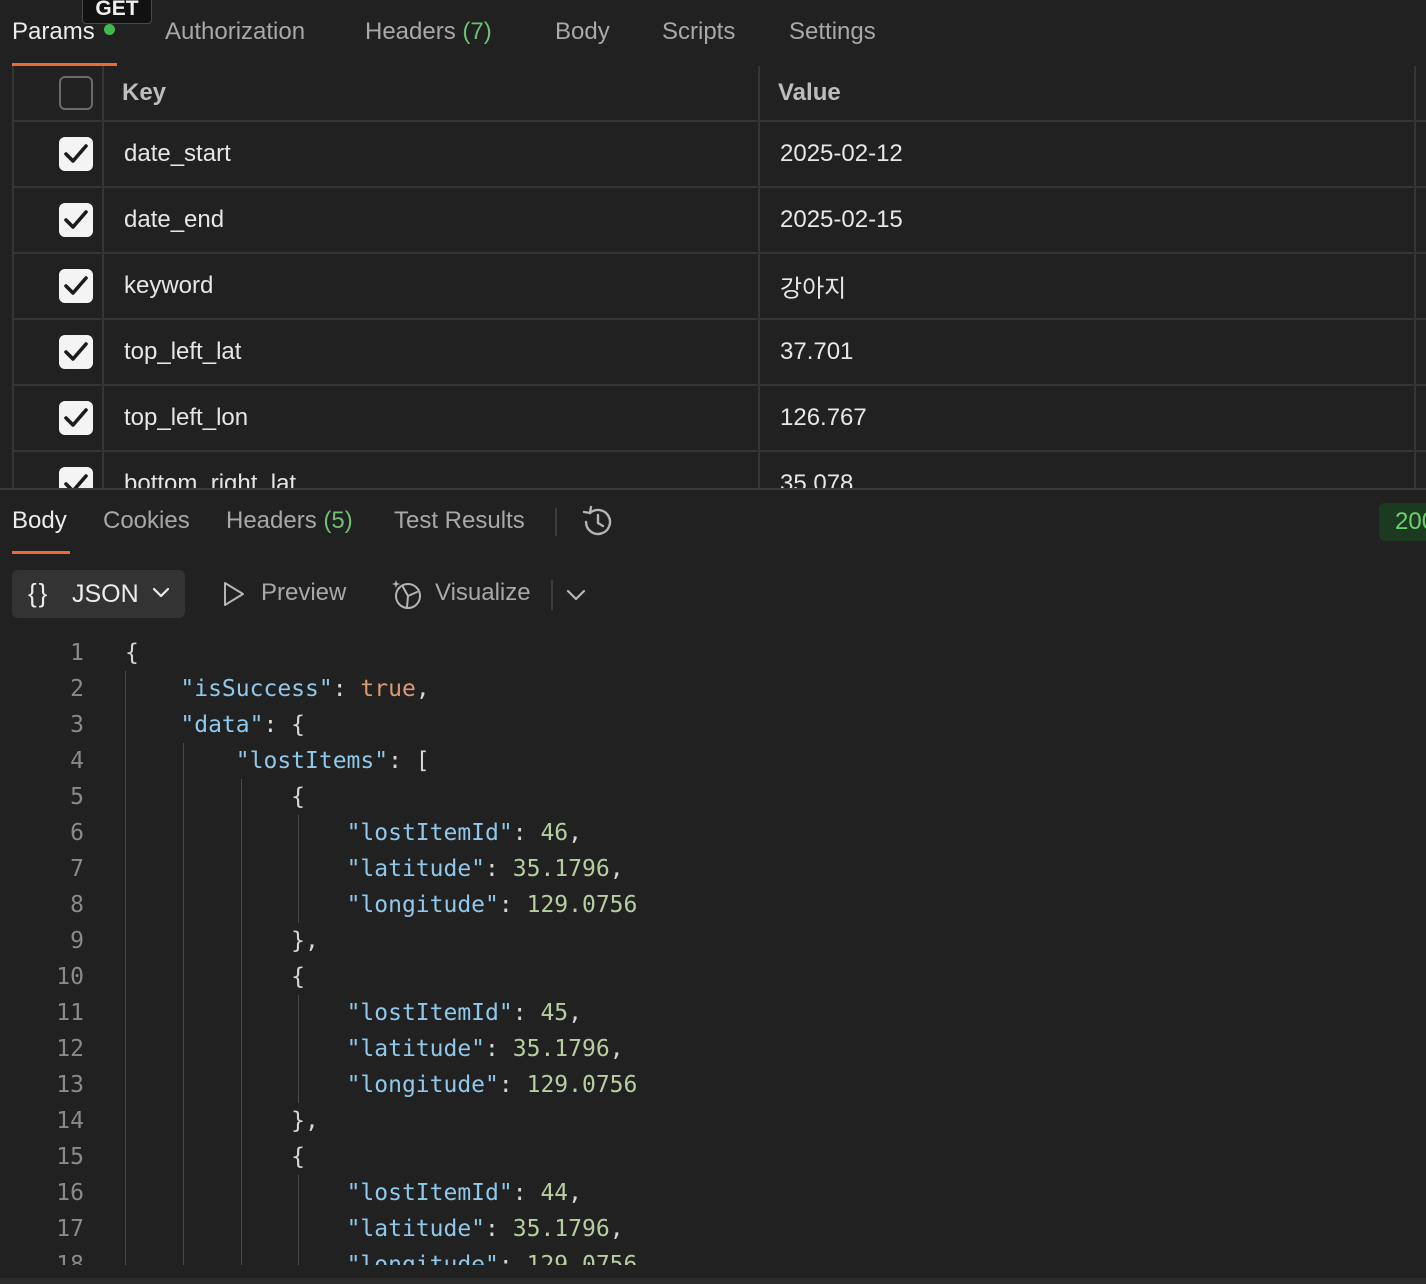 This screenshot has width=1426, height=1284. Describe the element at coordinates (77, 833) in the screenshot. I see `line-number: 6` at that location.